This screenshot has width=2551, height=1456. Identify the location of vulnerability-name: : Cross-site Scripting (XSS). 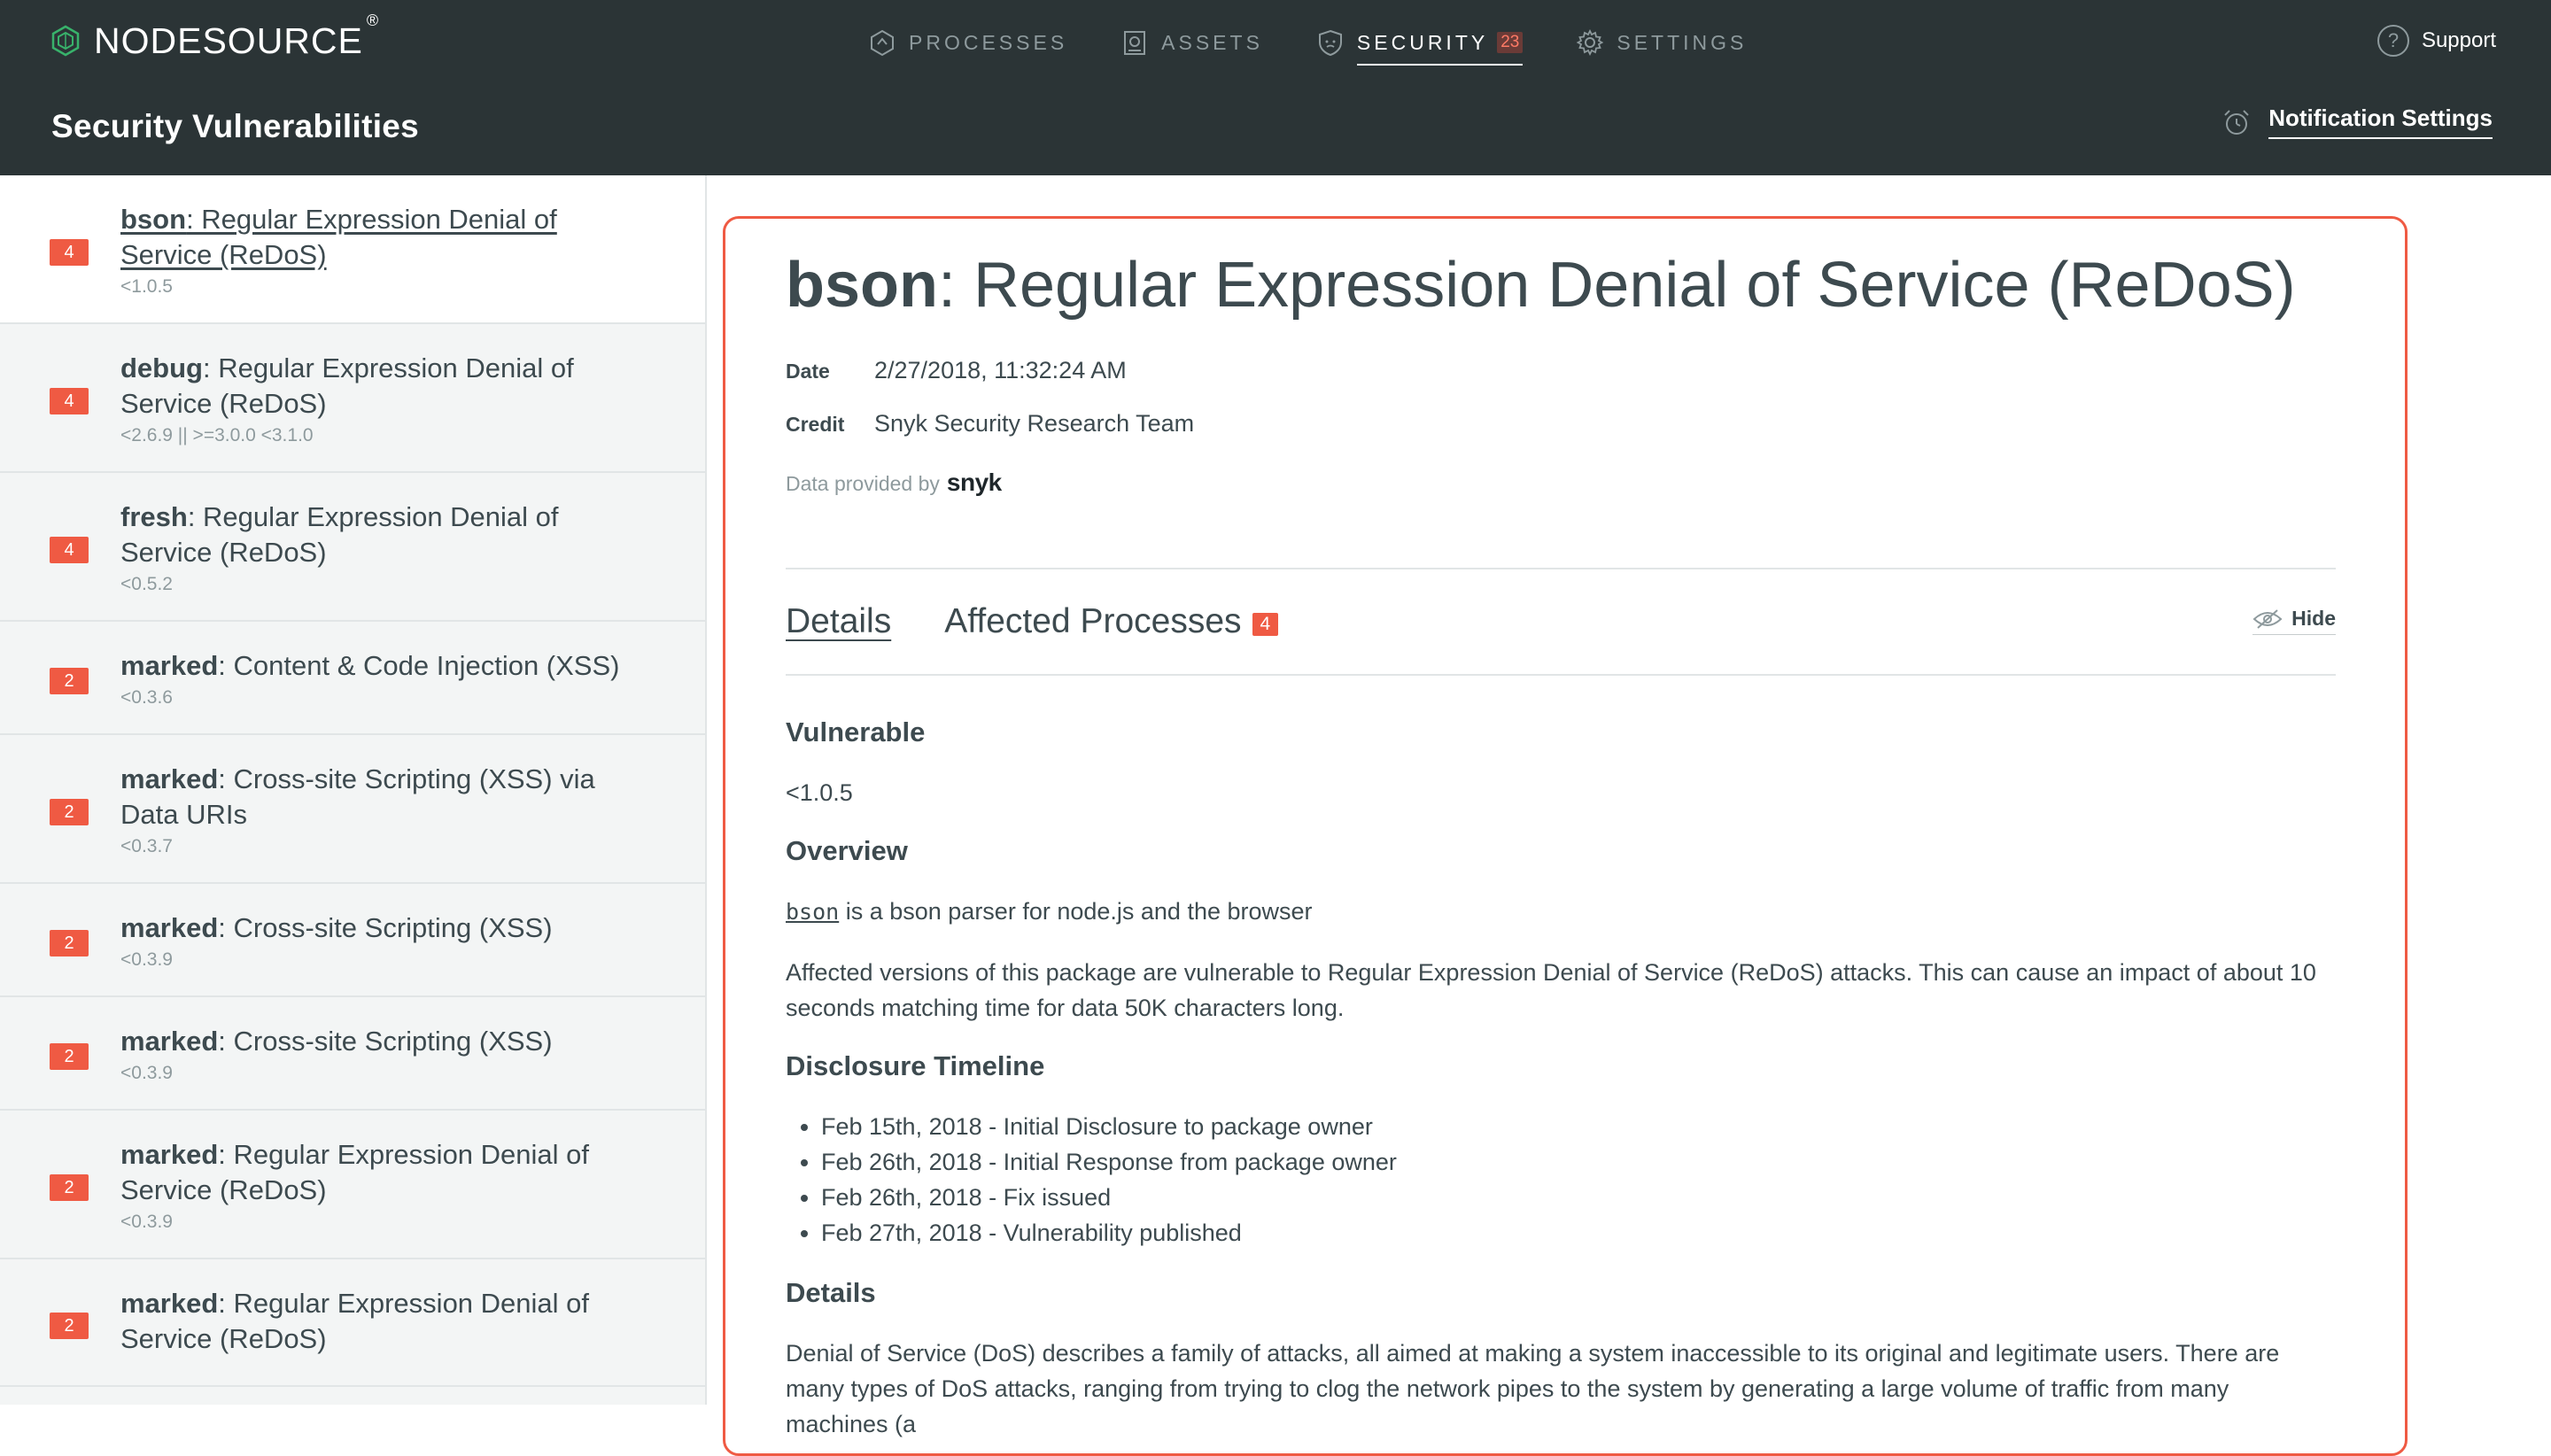
(385, 928).